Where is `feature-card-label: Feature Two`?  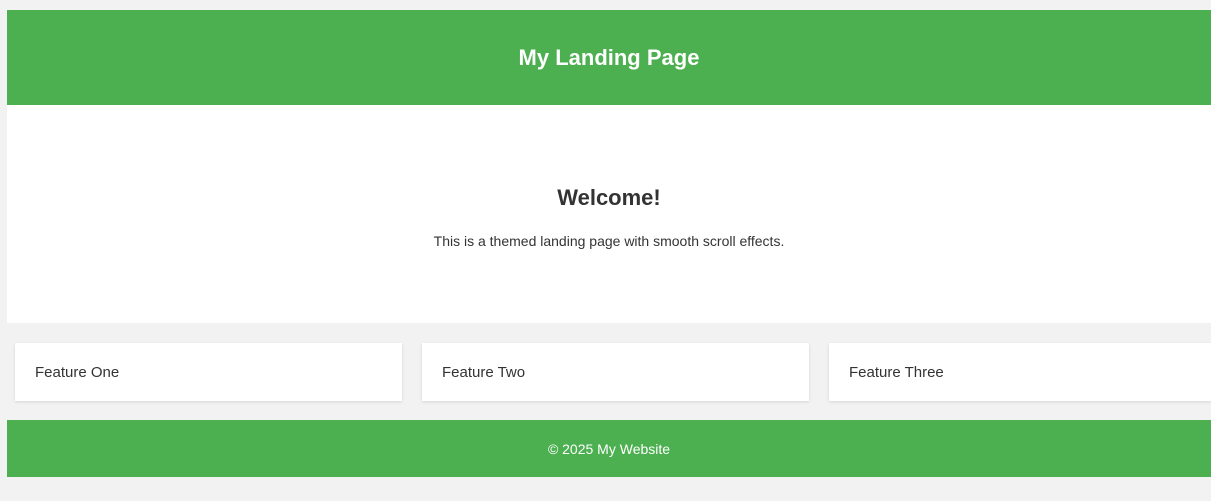
feature-card-label: Feature Two is located at coordinates (484, 372).